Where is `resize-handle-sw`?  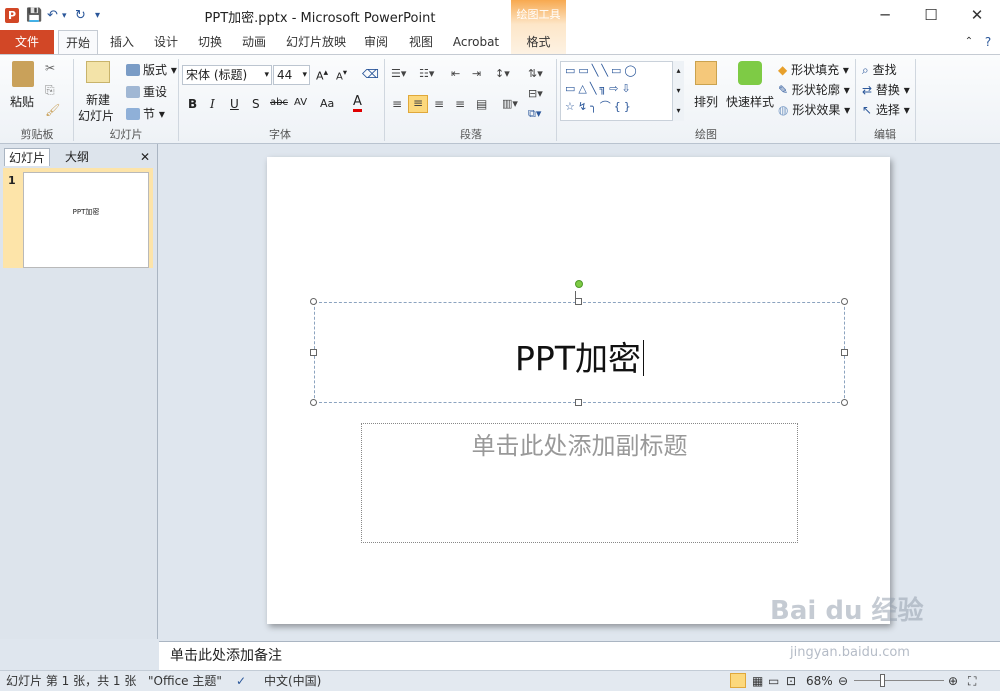 resize-handle-sw is located at coordinates (313, 402).